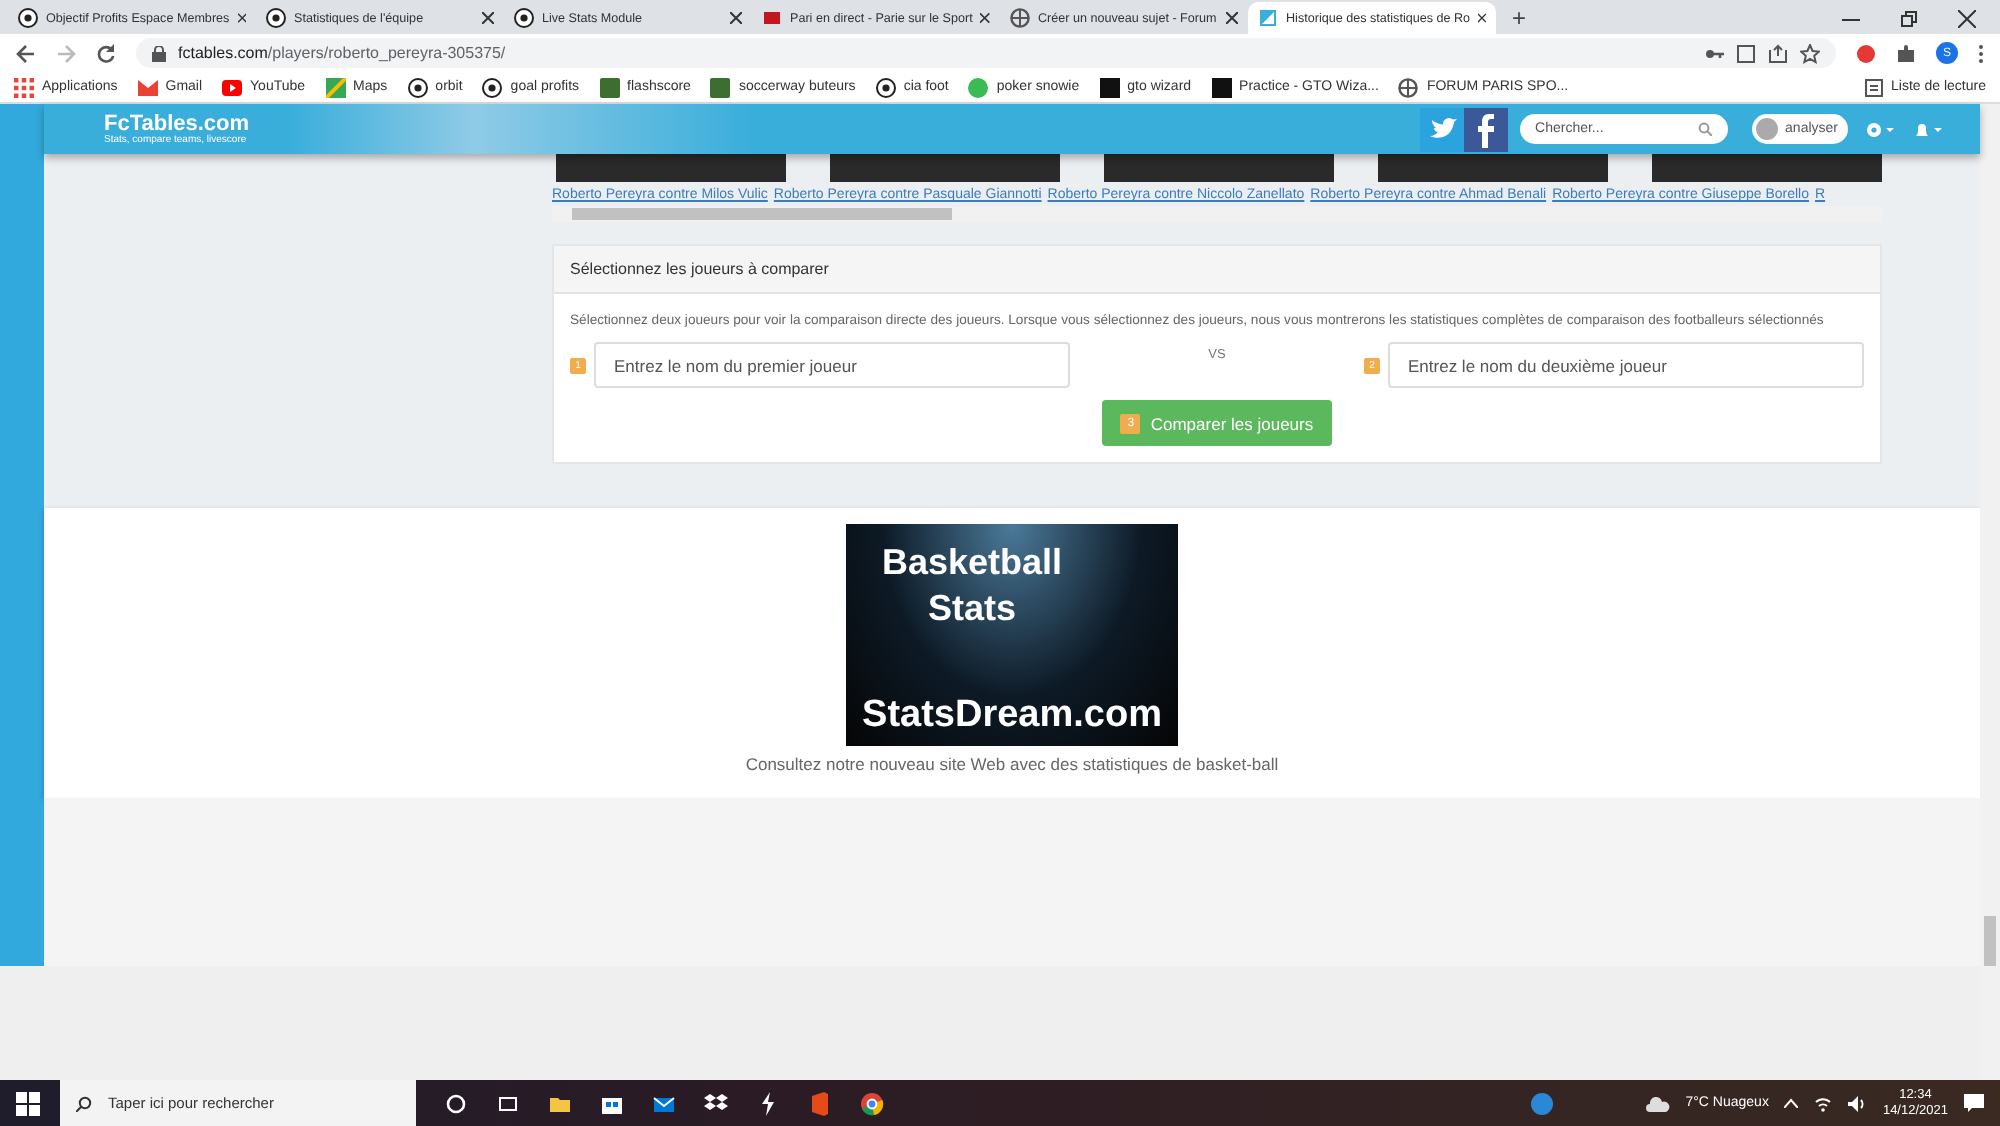 This screenshot has height=1126, width=2000. I want to click on promo-caption: Consultez notre nouveau site Web avec des statistiques de basket-ball, so click(1012, 764).